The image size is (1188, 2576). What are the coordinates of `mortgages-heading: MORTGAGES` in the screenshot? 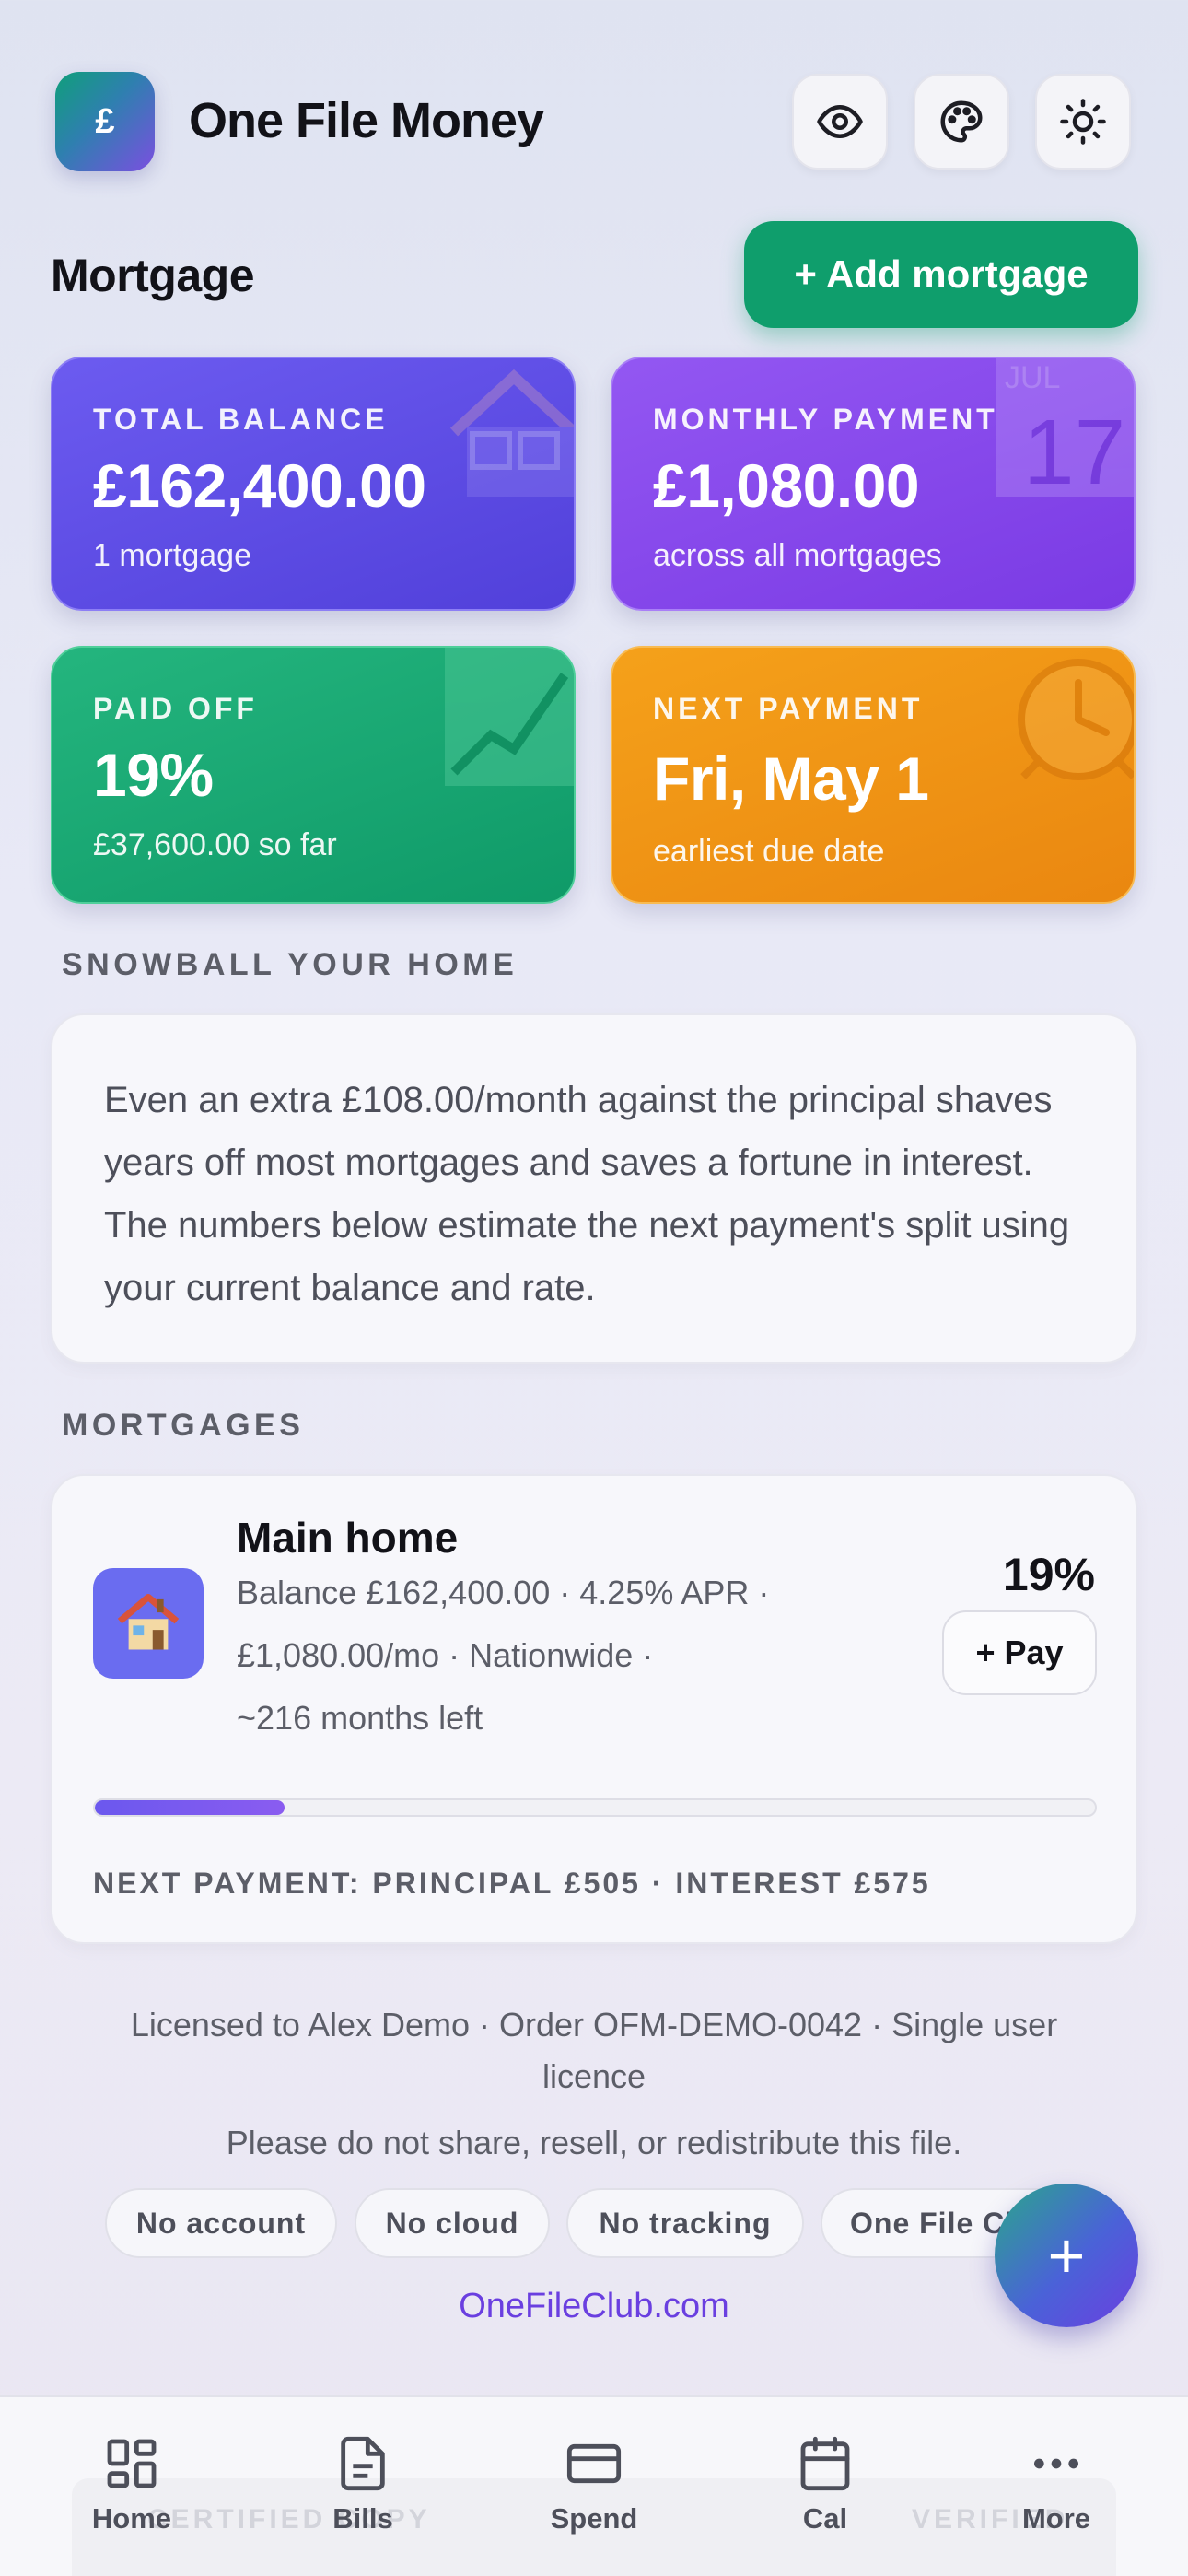 It's located at (183, 1425).